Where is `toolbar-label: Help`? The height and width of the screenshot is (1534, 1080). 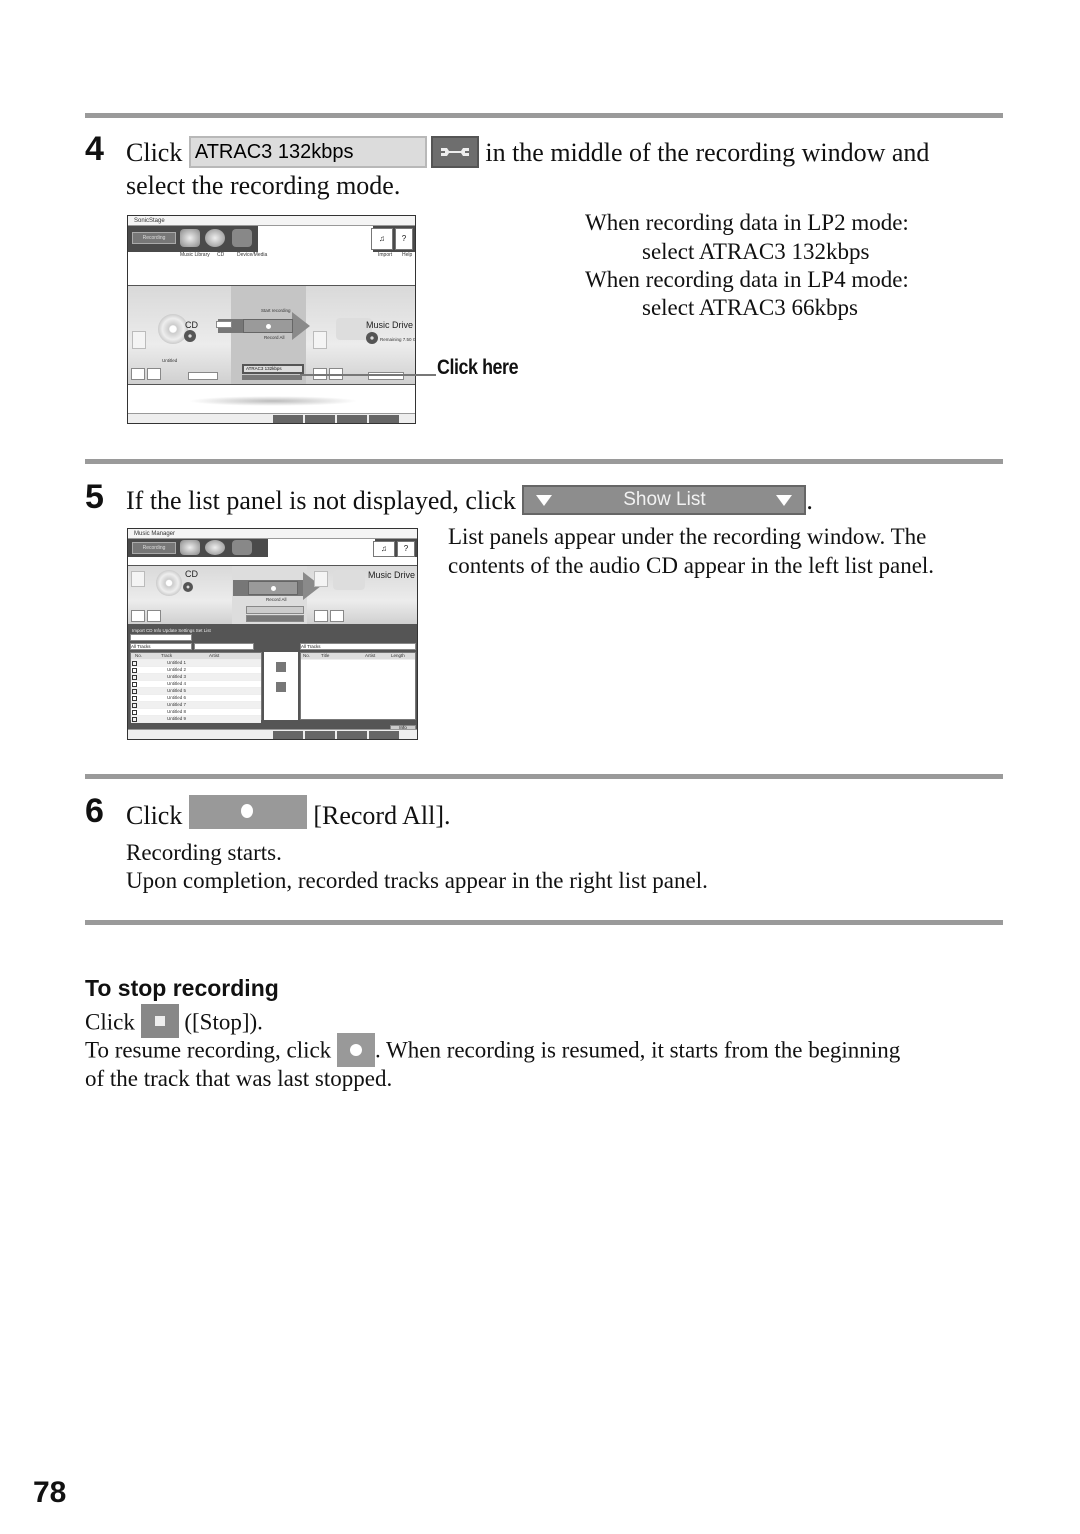
toolbar-label: Help is located at coordinates (407, 255).